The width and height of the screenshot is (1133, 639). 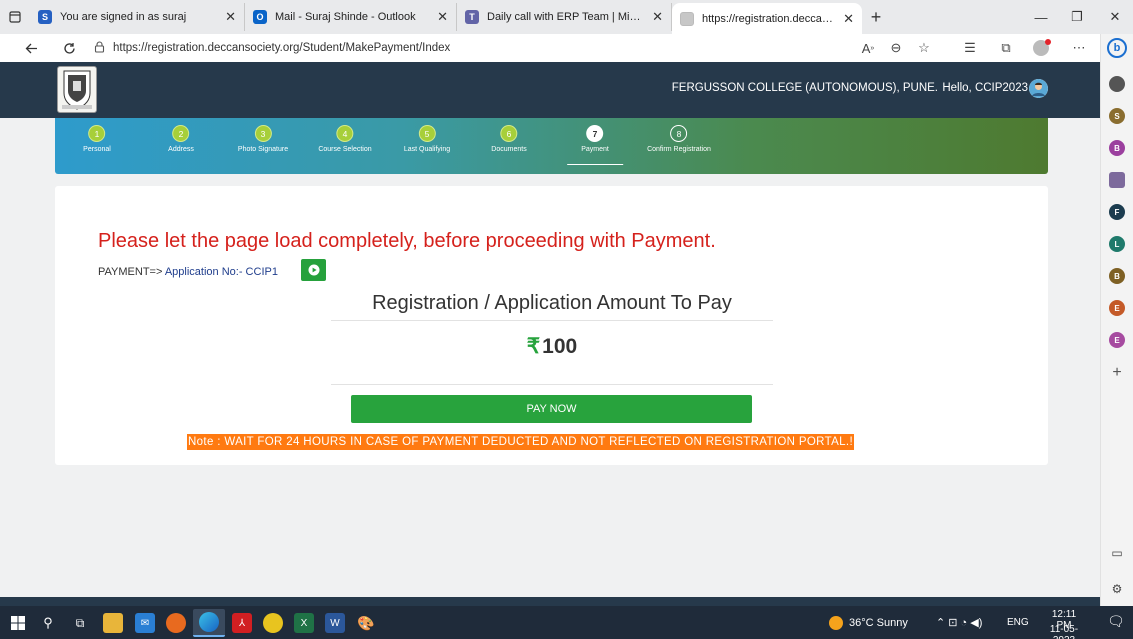 What do you see at coordinates (242, 623) in the screenshot?
I see `acrobat-icon: ⅄` at bounding box center [242, 623].